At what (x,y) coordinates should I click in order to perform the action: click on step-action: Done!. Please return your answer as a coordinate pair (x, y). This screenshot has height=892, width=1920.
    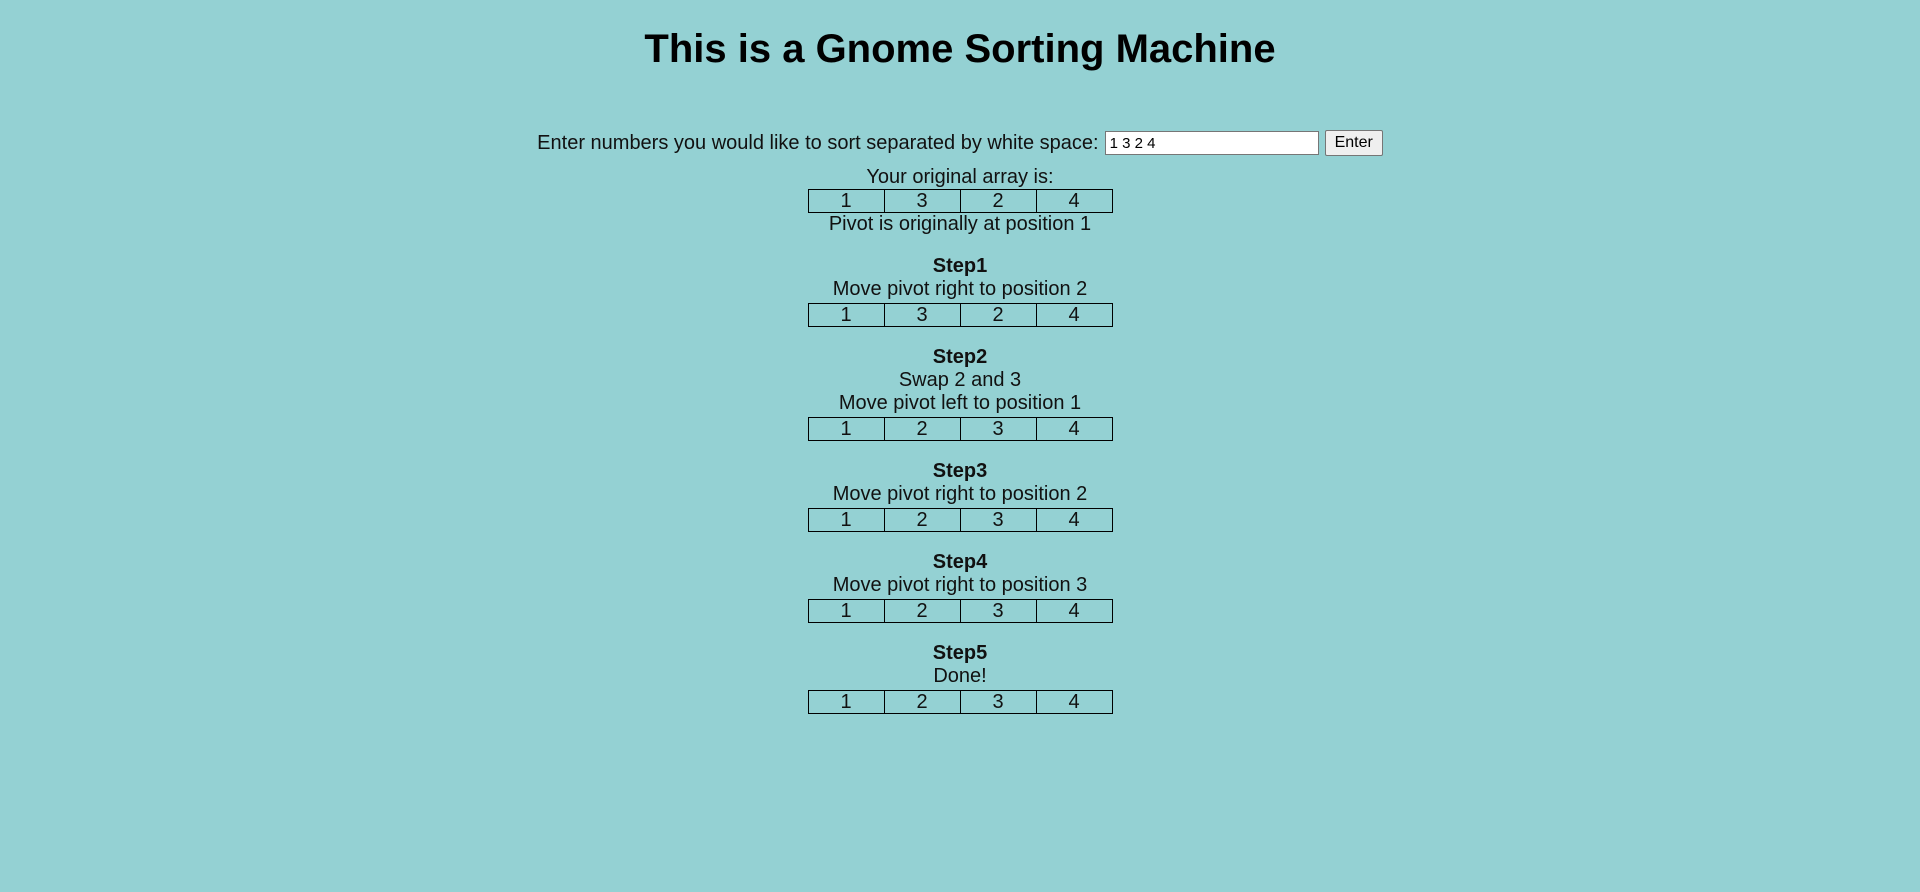
    Looking at the image, I should click on (960, 676).